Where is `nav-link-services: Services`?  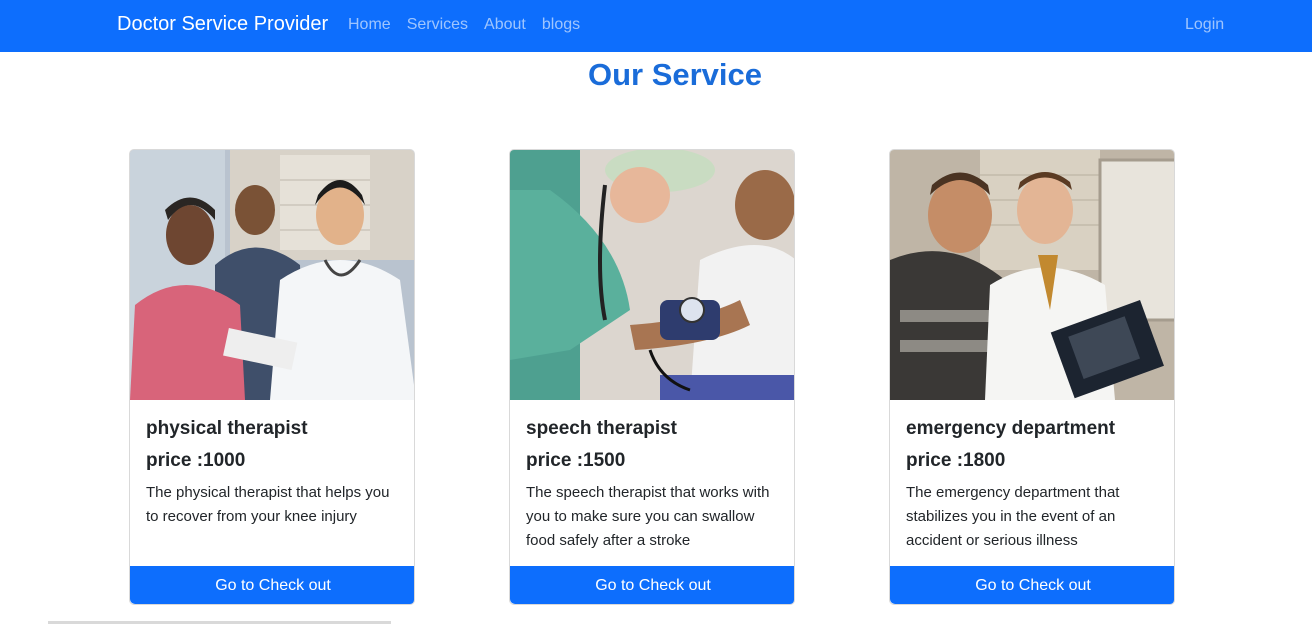 nav-link-services: Services is located at coordinates (437, 25).